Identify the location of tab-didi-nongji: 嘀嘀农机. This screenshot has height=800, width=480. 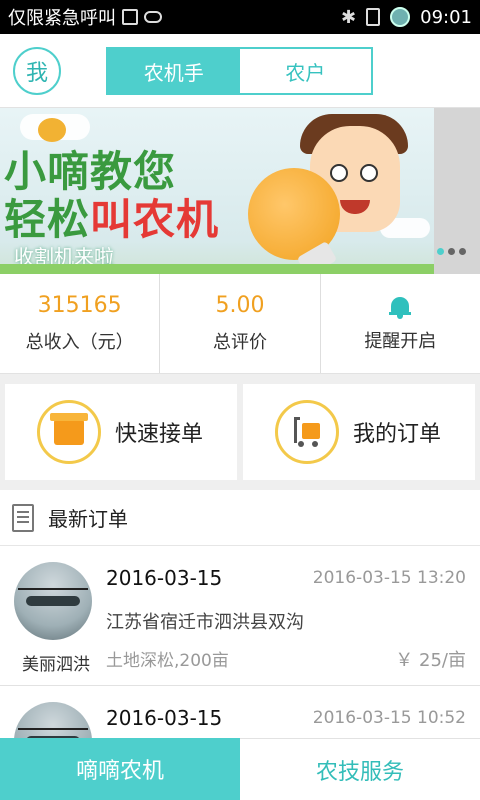
(120, 769).